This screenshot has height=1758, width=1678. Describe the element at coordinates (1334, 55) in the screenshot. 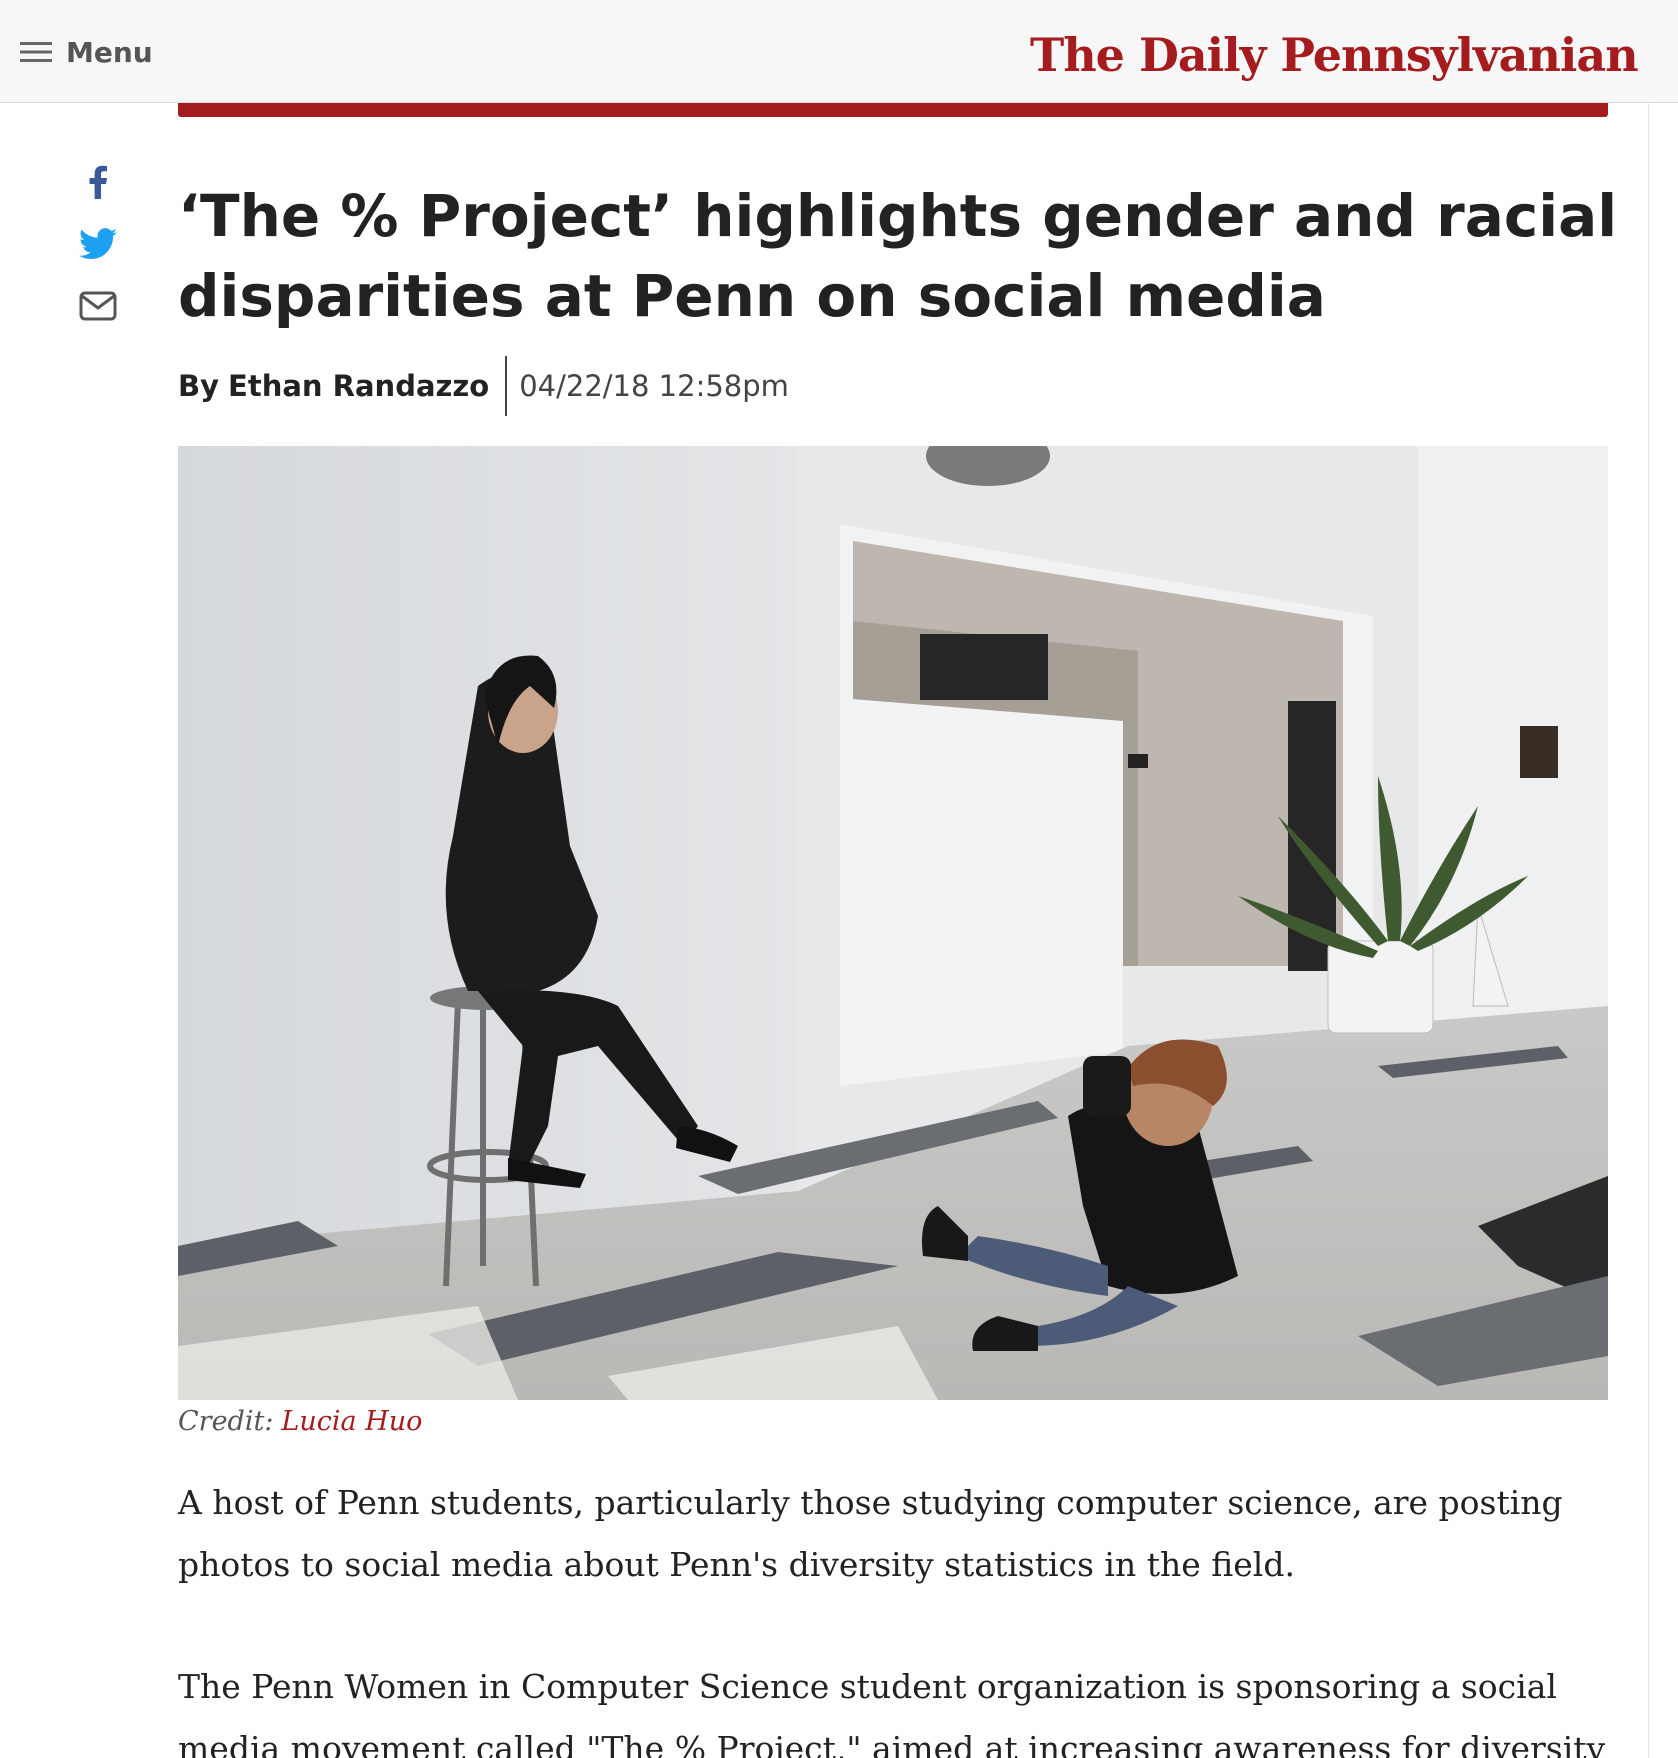

I see `site-logo: The Daily Pennsylvanian` at that location.